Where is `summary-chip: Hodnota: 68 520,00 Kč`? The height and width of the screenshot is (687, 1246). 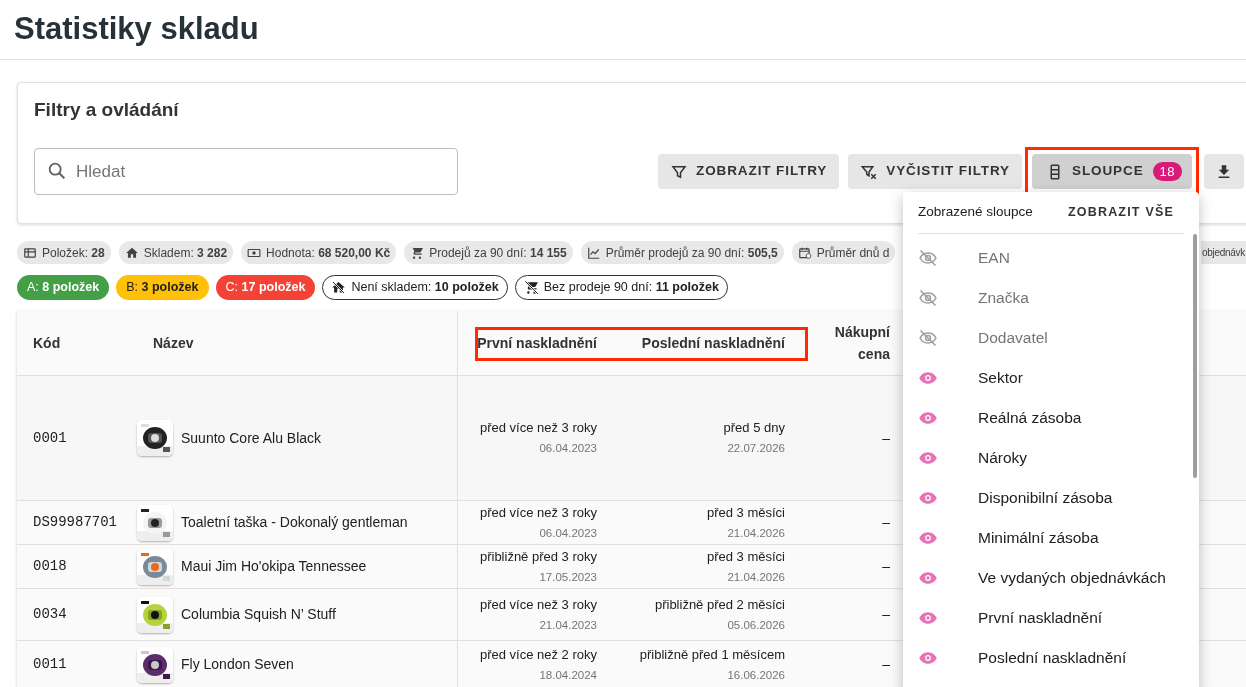 summary-chip: Hodnota: 68 520,00 Kč is located at coordinates (319, 252).